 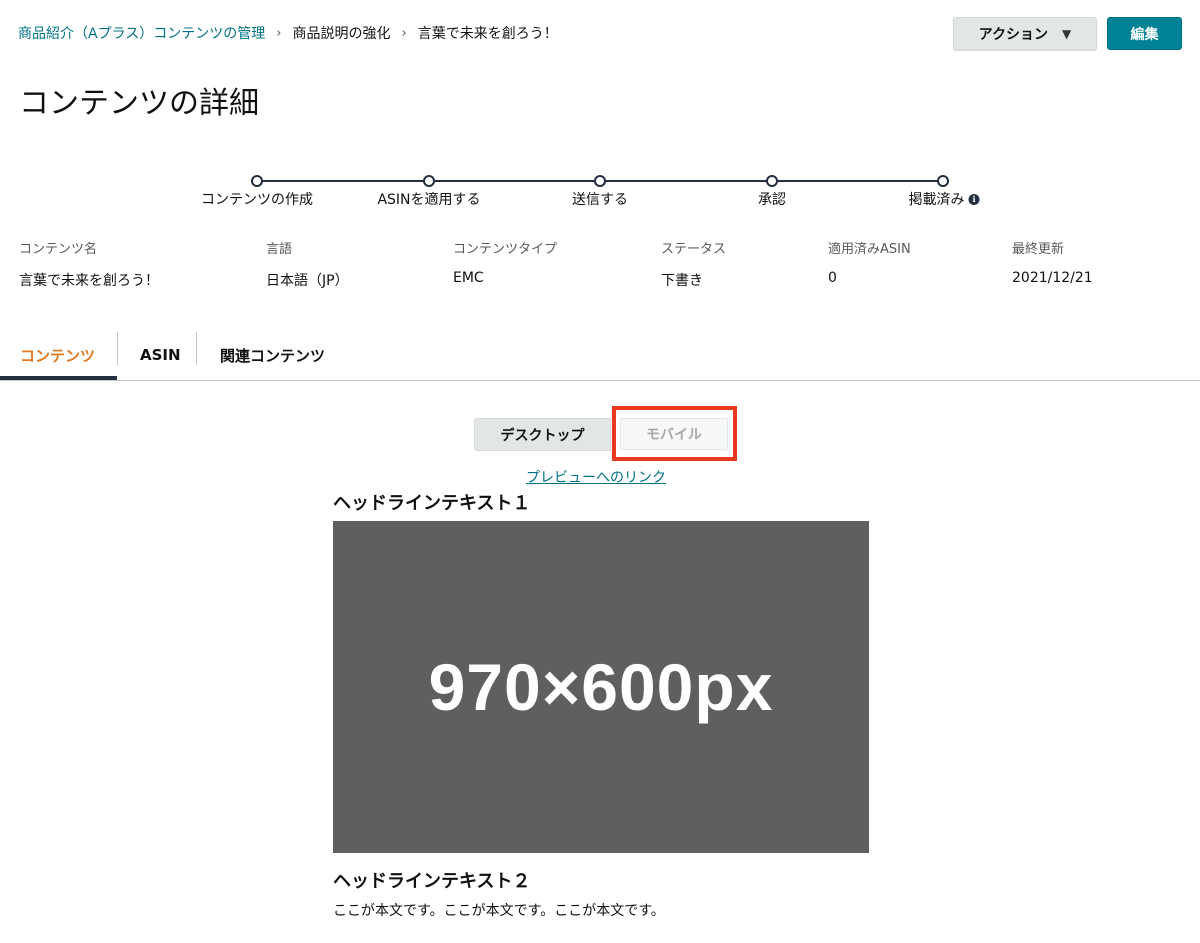 I want to click on breadcrumb-item-current: 言葉で未来を創ろう！, so click(x=487, y=34).